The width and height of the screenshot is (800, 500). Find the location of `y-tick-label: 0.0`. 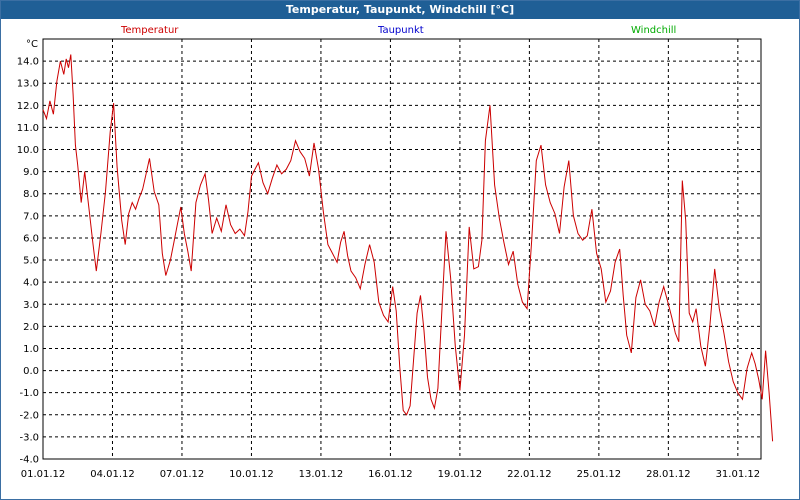

y-tick-label: 0.0 is located at coordinates (31, 371).